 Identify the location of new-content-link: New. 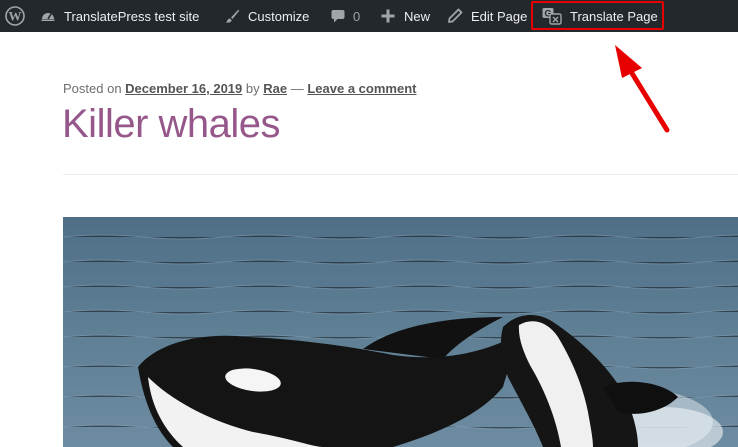
(405, 16).